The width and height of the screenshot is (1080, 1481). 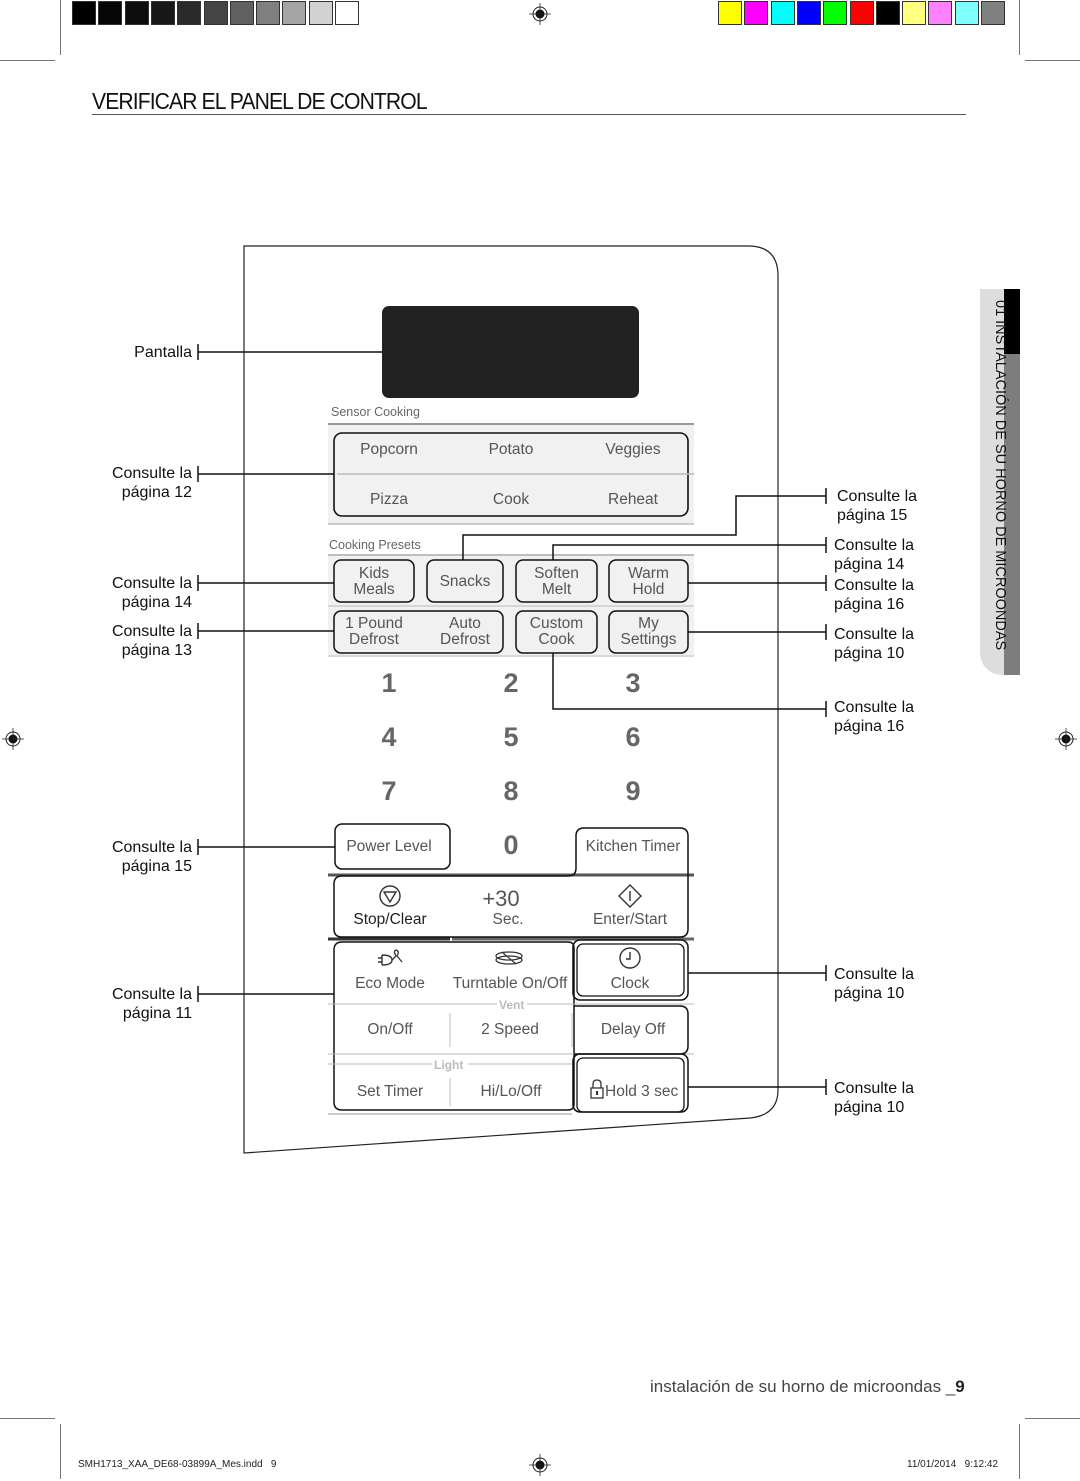 What do you see at coordinates (177, 1464) in the screenshot?
I see `slug-file-name: SMH1713_XAA_DE68-03899A_Mes.indd 9` at bounding box center [177, 1464].